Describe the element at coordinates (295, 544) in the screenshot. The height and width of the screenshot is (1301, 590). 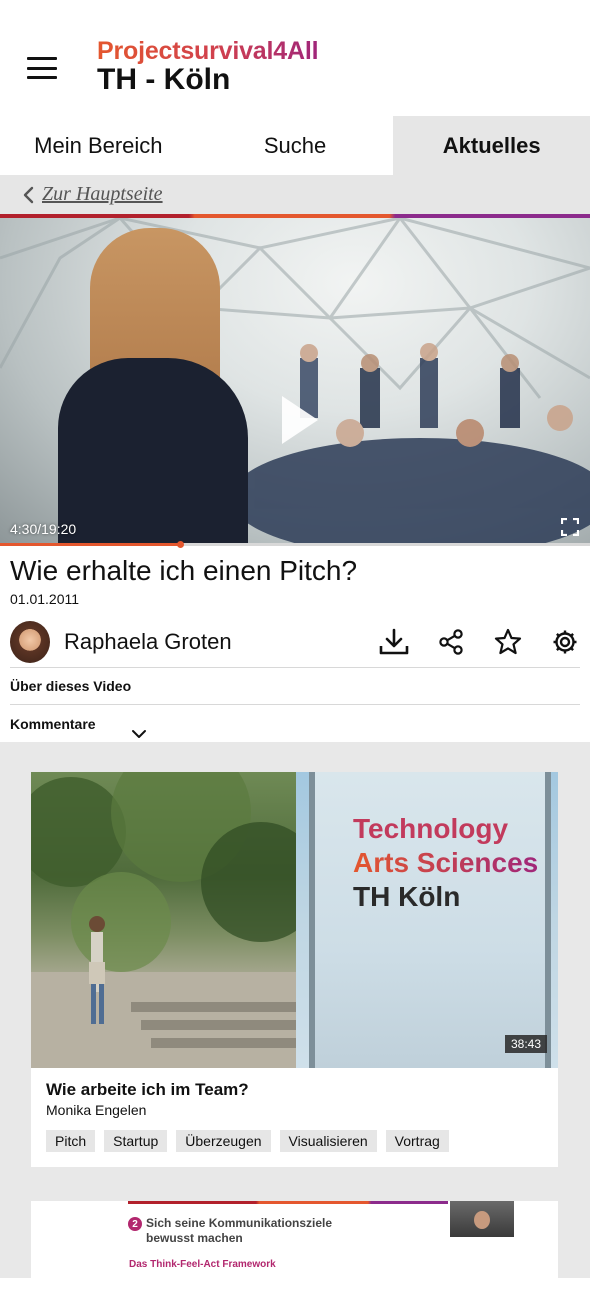
I see `video-progress-bar` at that location.